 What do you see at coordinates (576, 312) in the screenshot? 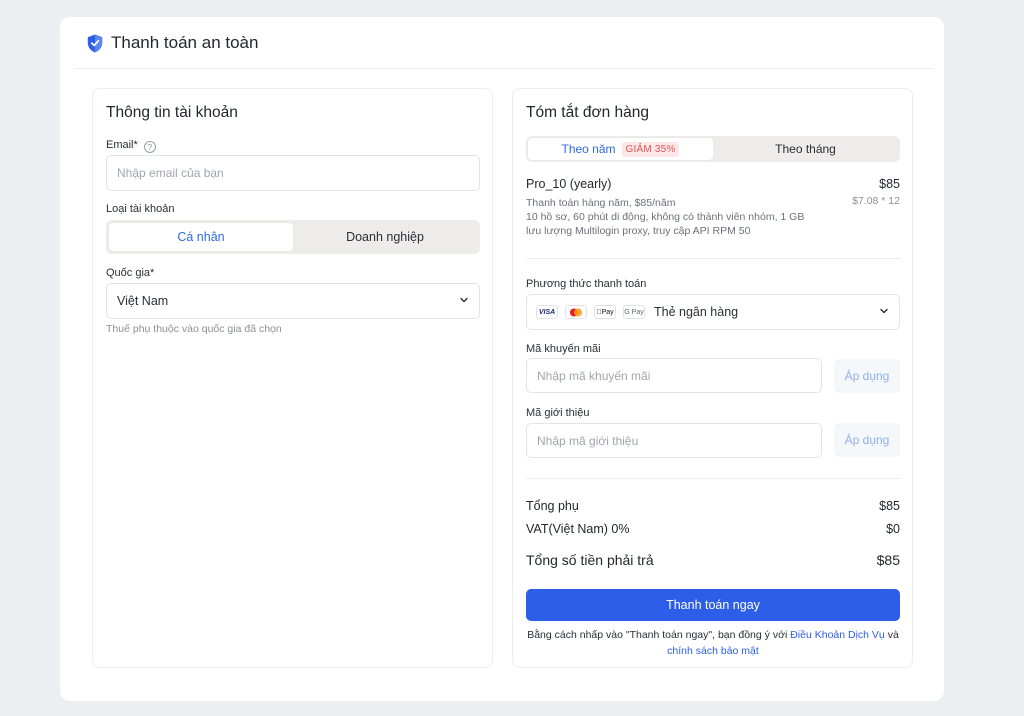
I see `mastercard-icon` at bounding box center [576, 312].